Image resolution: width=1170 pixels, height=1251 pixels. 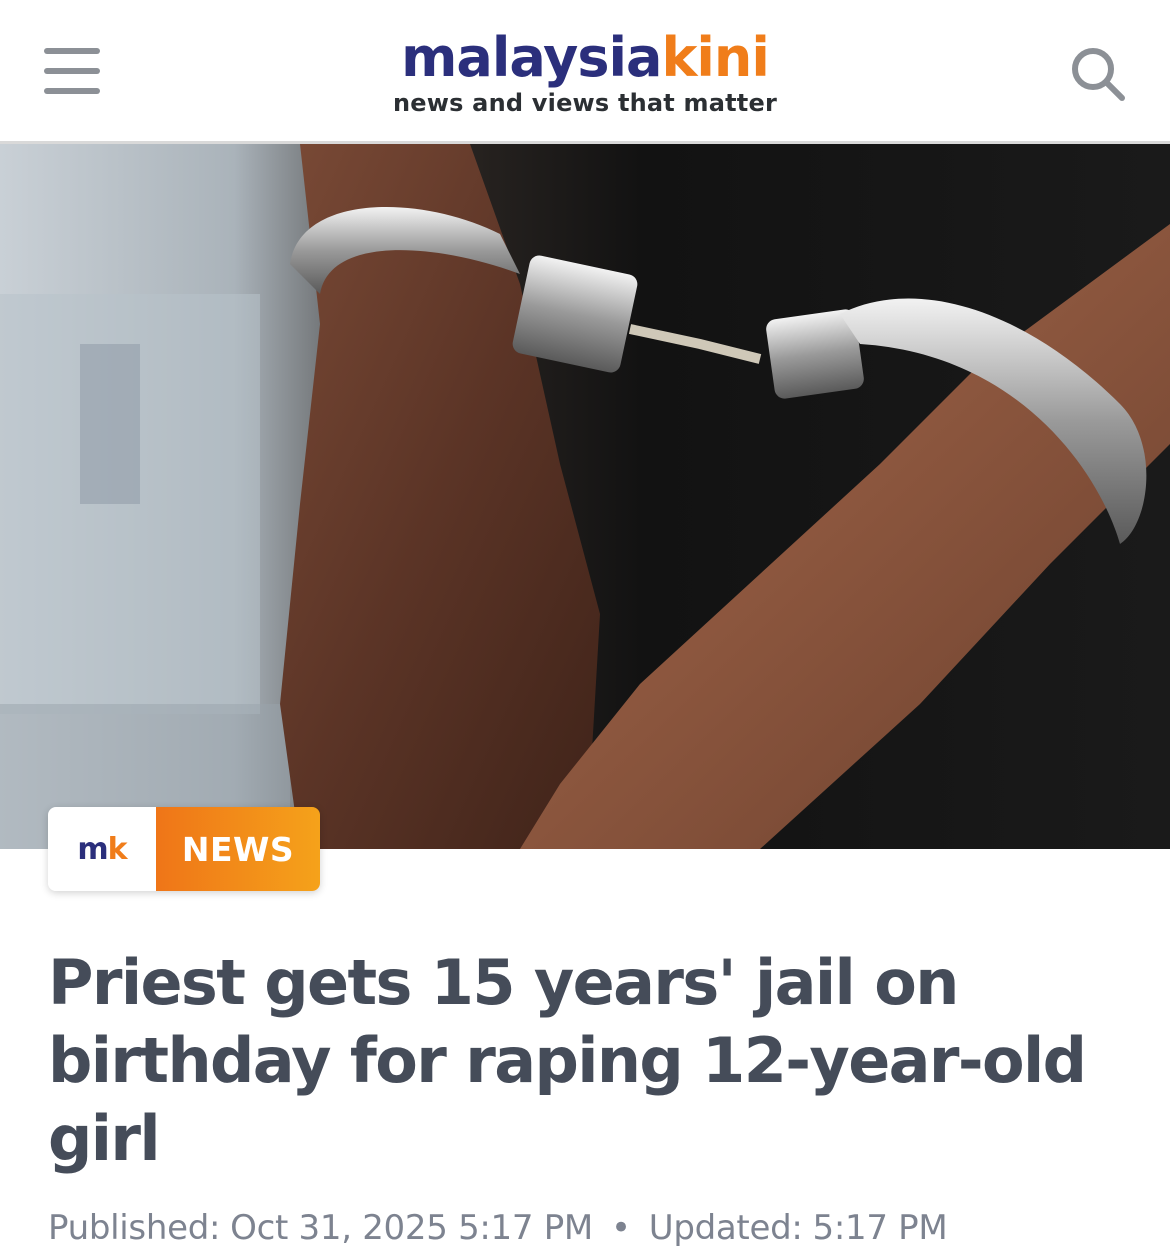 What do you see at coordinates (134, 1228) in the screenshot?
I see `published-label: Published:` at bounding box center [134, 1228].